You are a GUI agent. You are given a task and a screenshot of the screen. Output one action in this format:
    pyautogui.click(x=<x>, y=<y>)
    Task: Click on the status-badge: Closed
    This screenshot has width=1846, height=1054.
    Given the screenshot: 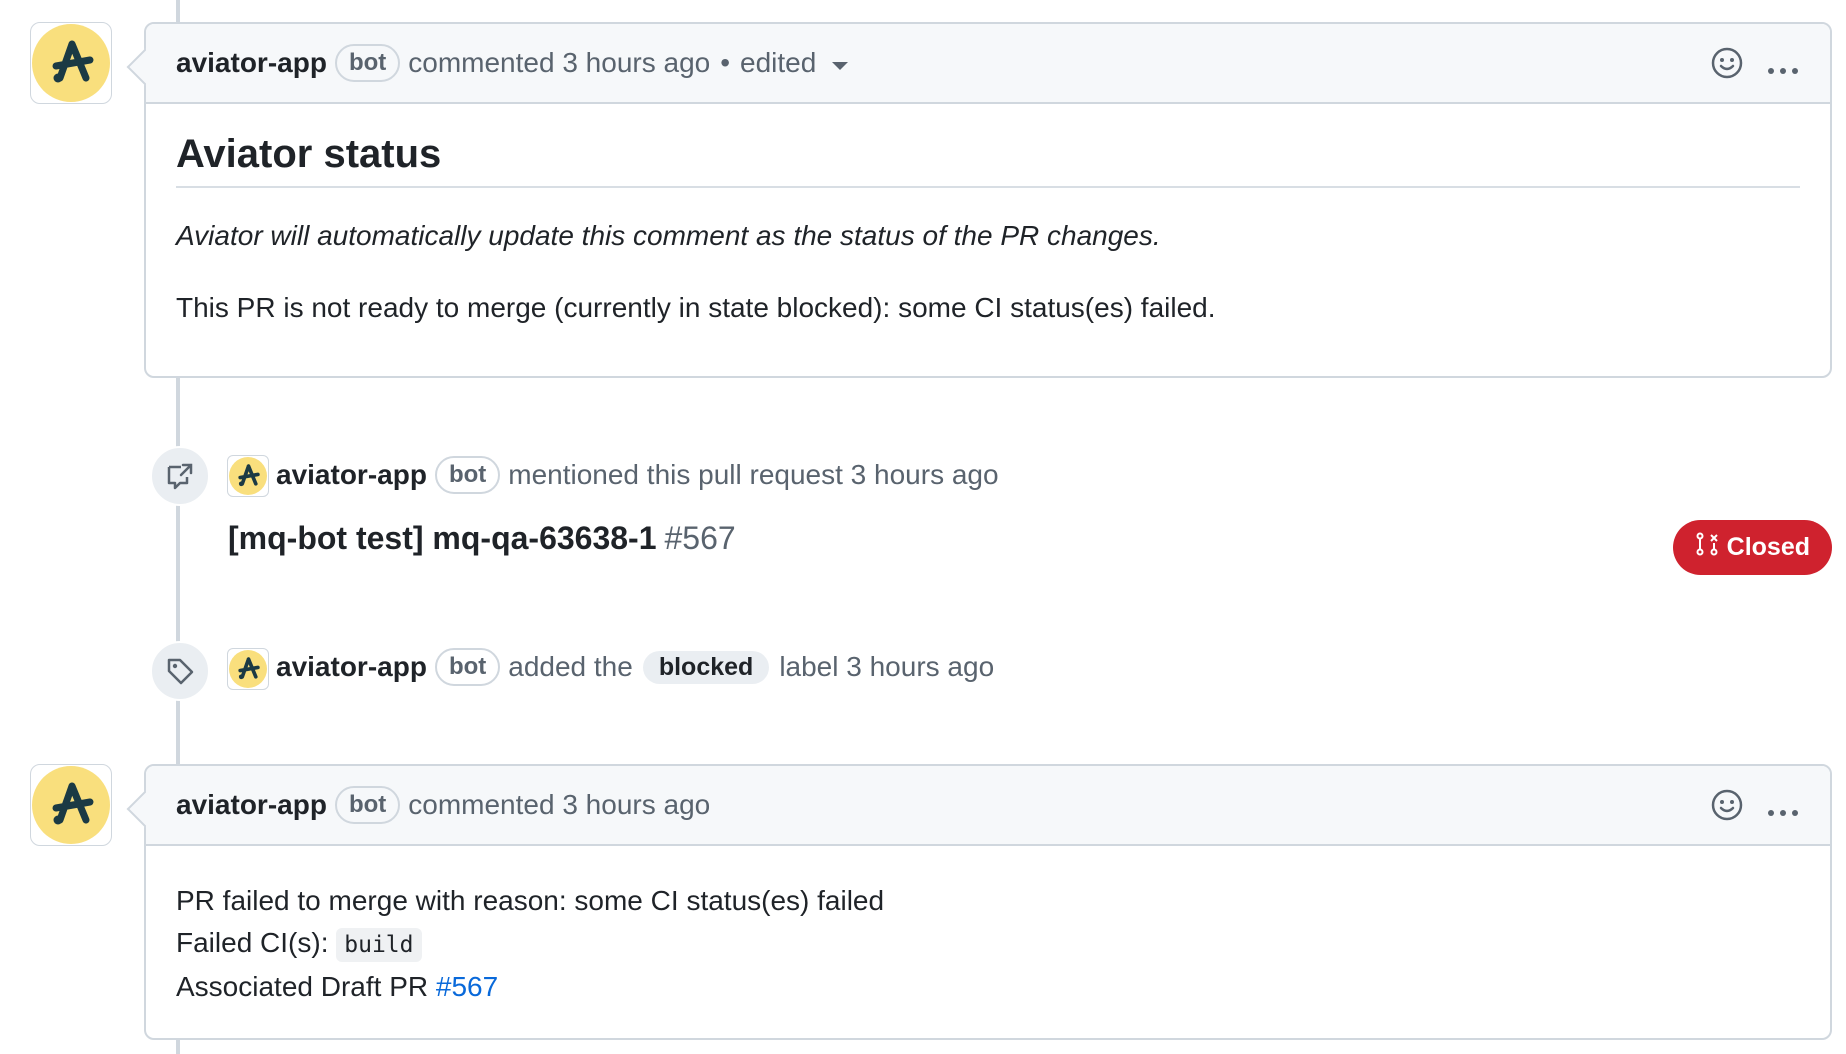 What is the action you would take?
    pyautogui.click(x=1752, y=547)
    